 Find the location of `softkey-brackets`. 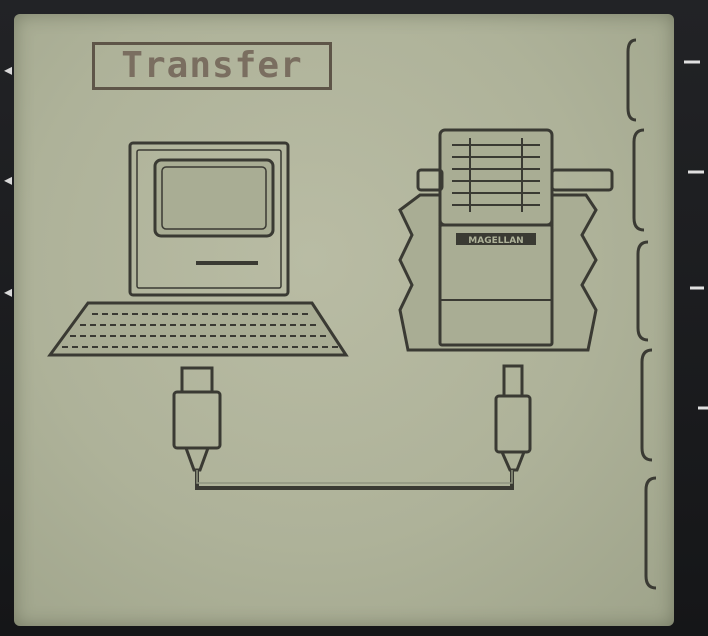

softkey-brackets is located at coordinates (641, 314).